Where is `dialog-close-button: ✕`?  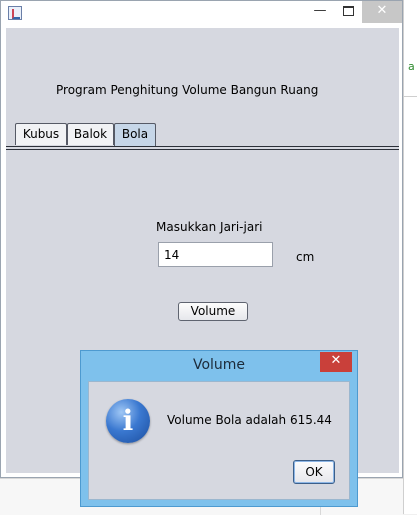
dialog-close-button: ✕ is located at coordinates (336, 362).